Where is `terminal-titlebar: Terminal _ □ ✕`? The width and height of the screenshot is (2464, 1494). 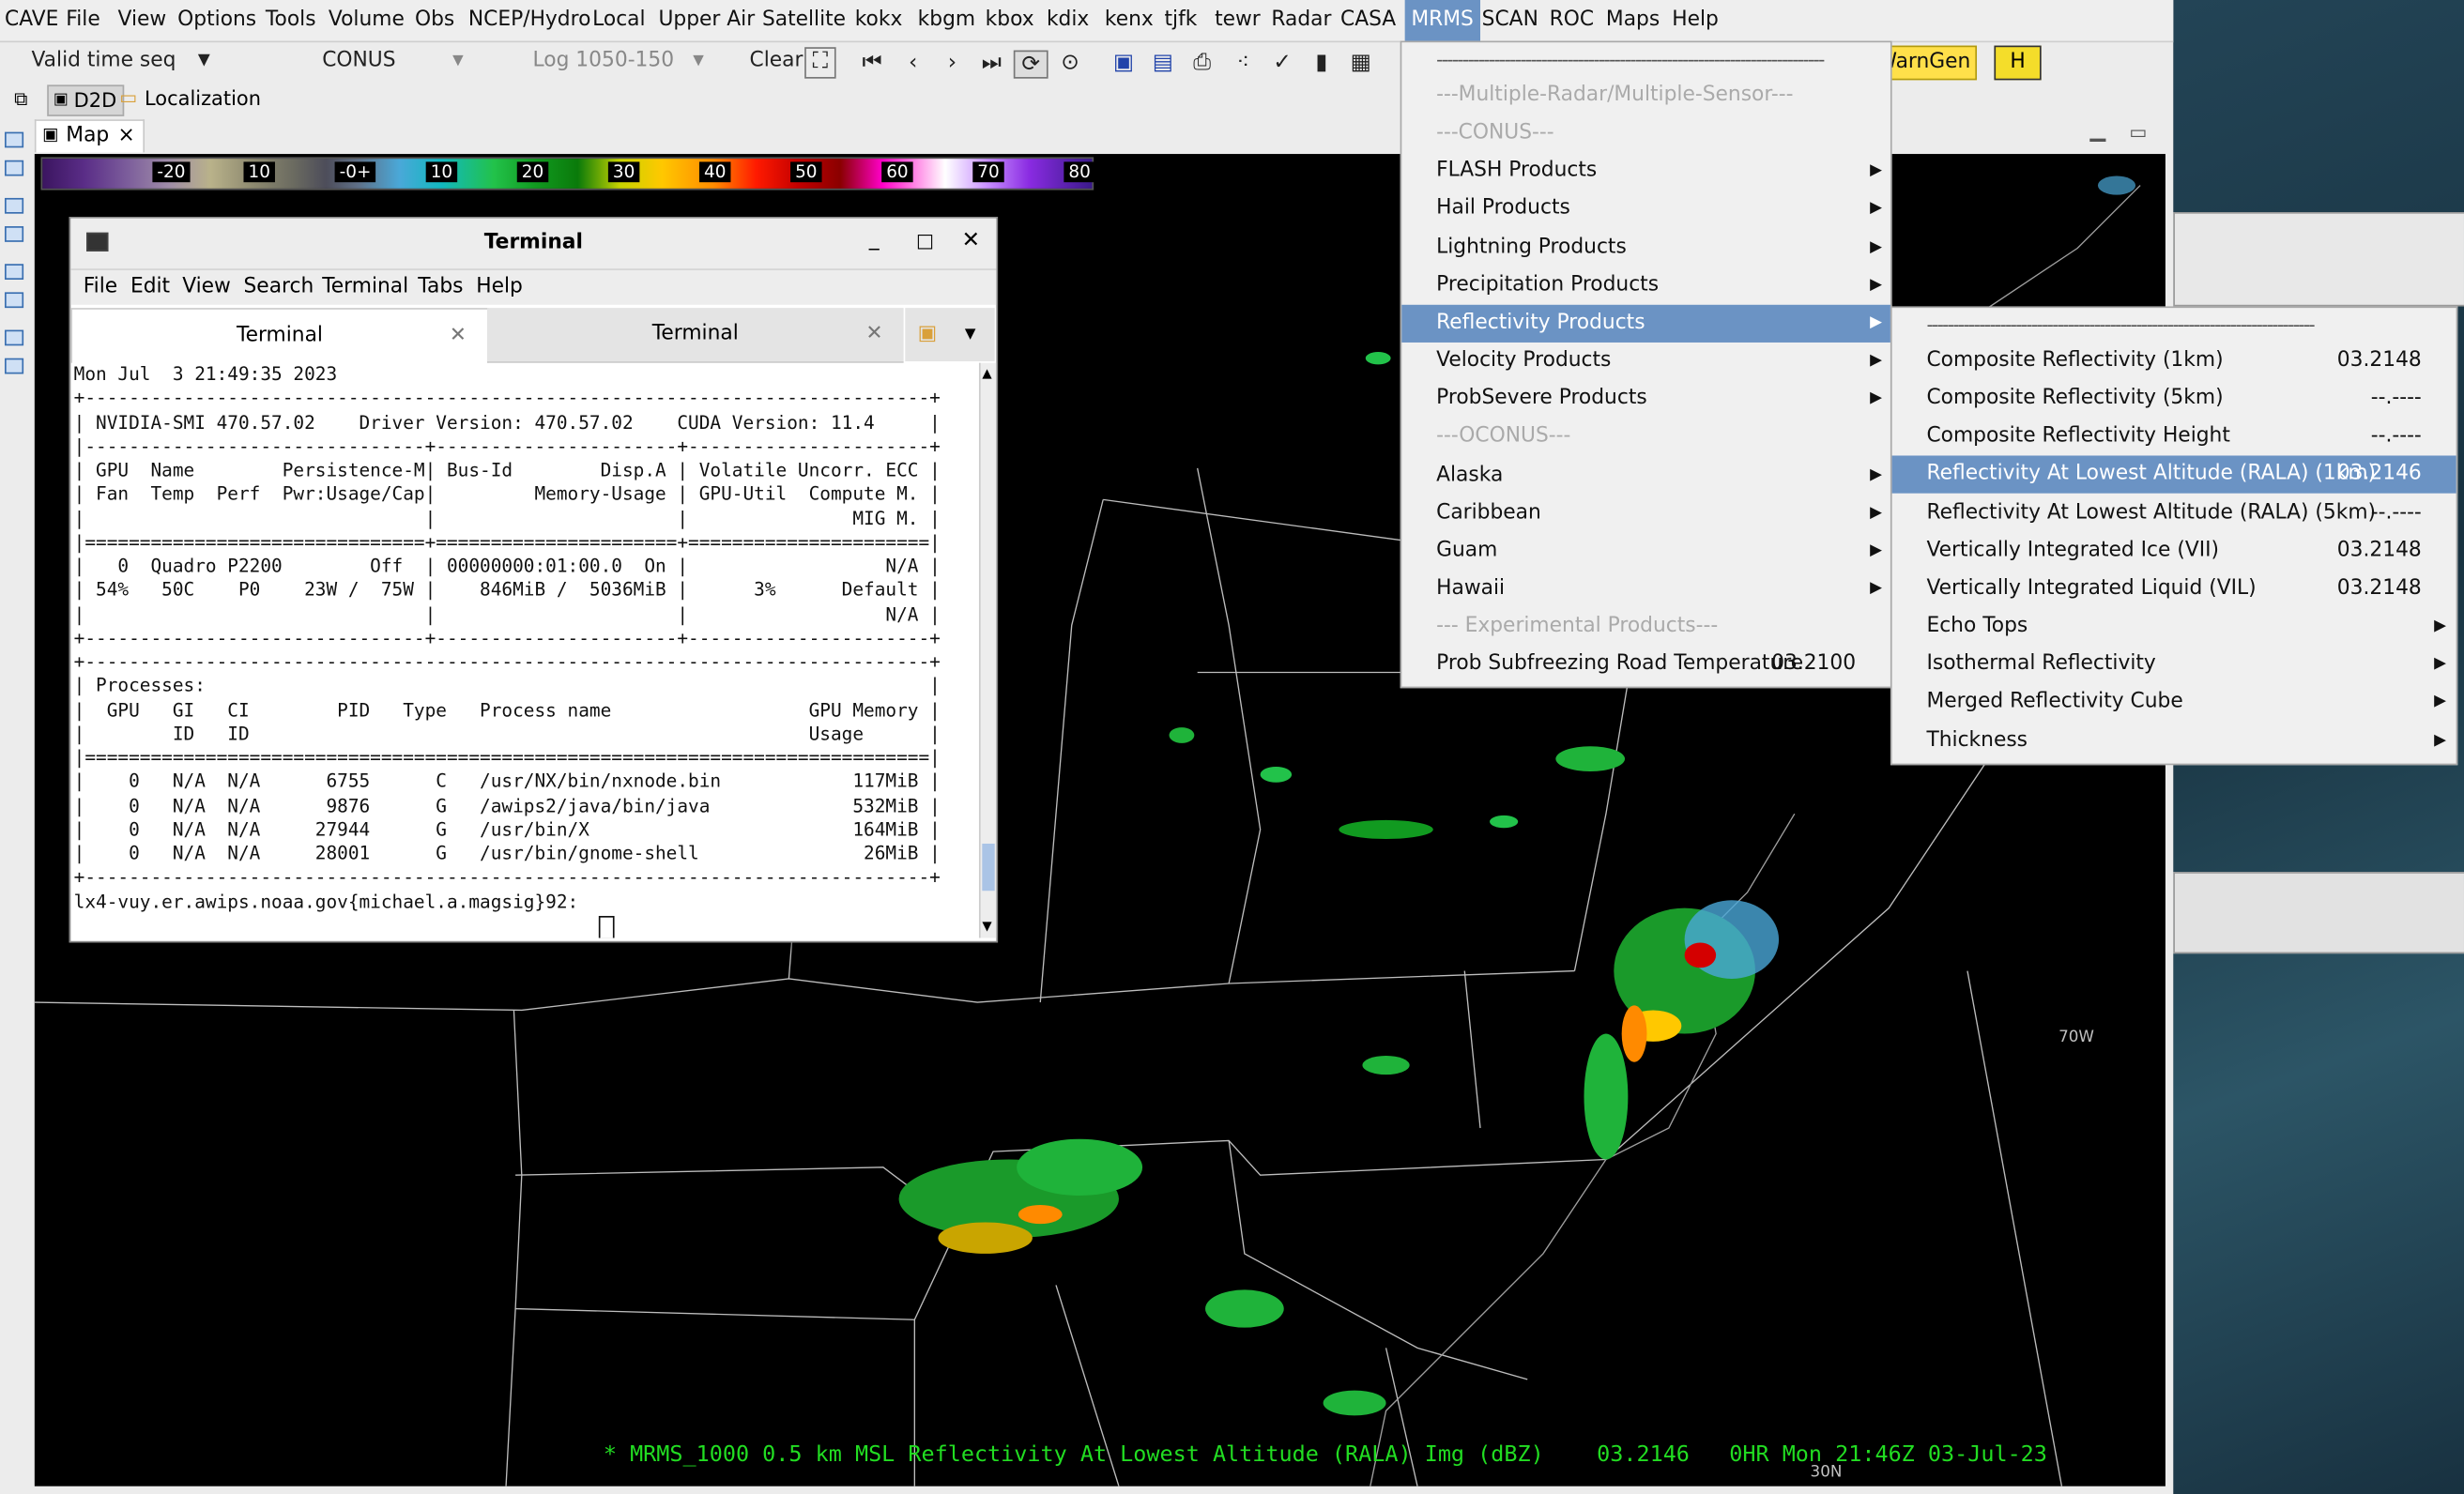 terminal-titlebar: Terminal _ □ ✕ is located at coordinates (533, 244).